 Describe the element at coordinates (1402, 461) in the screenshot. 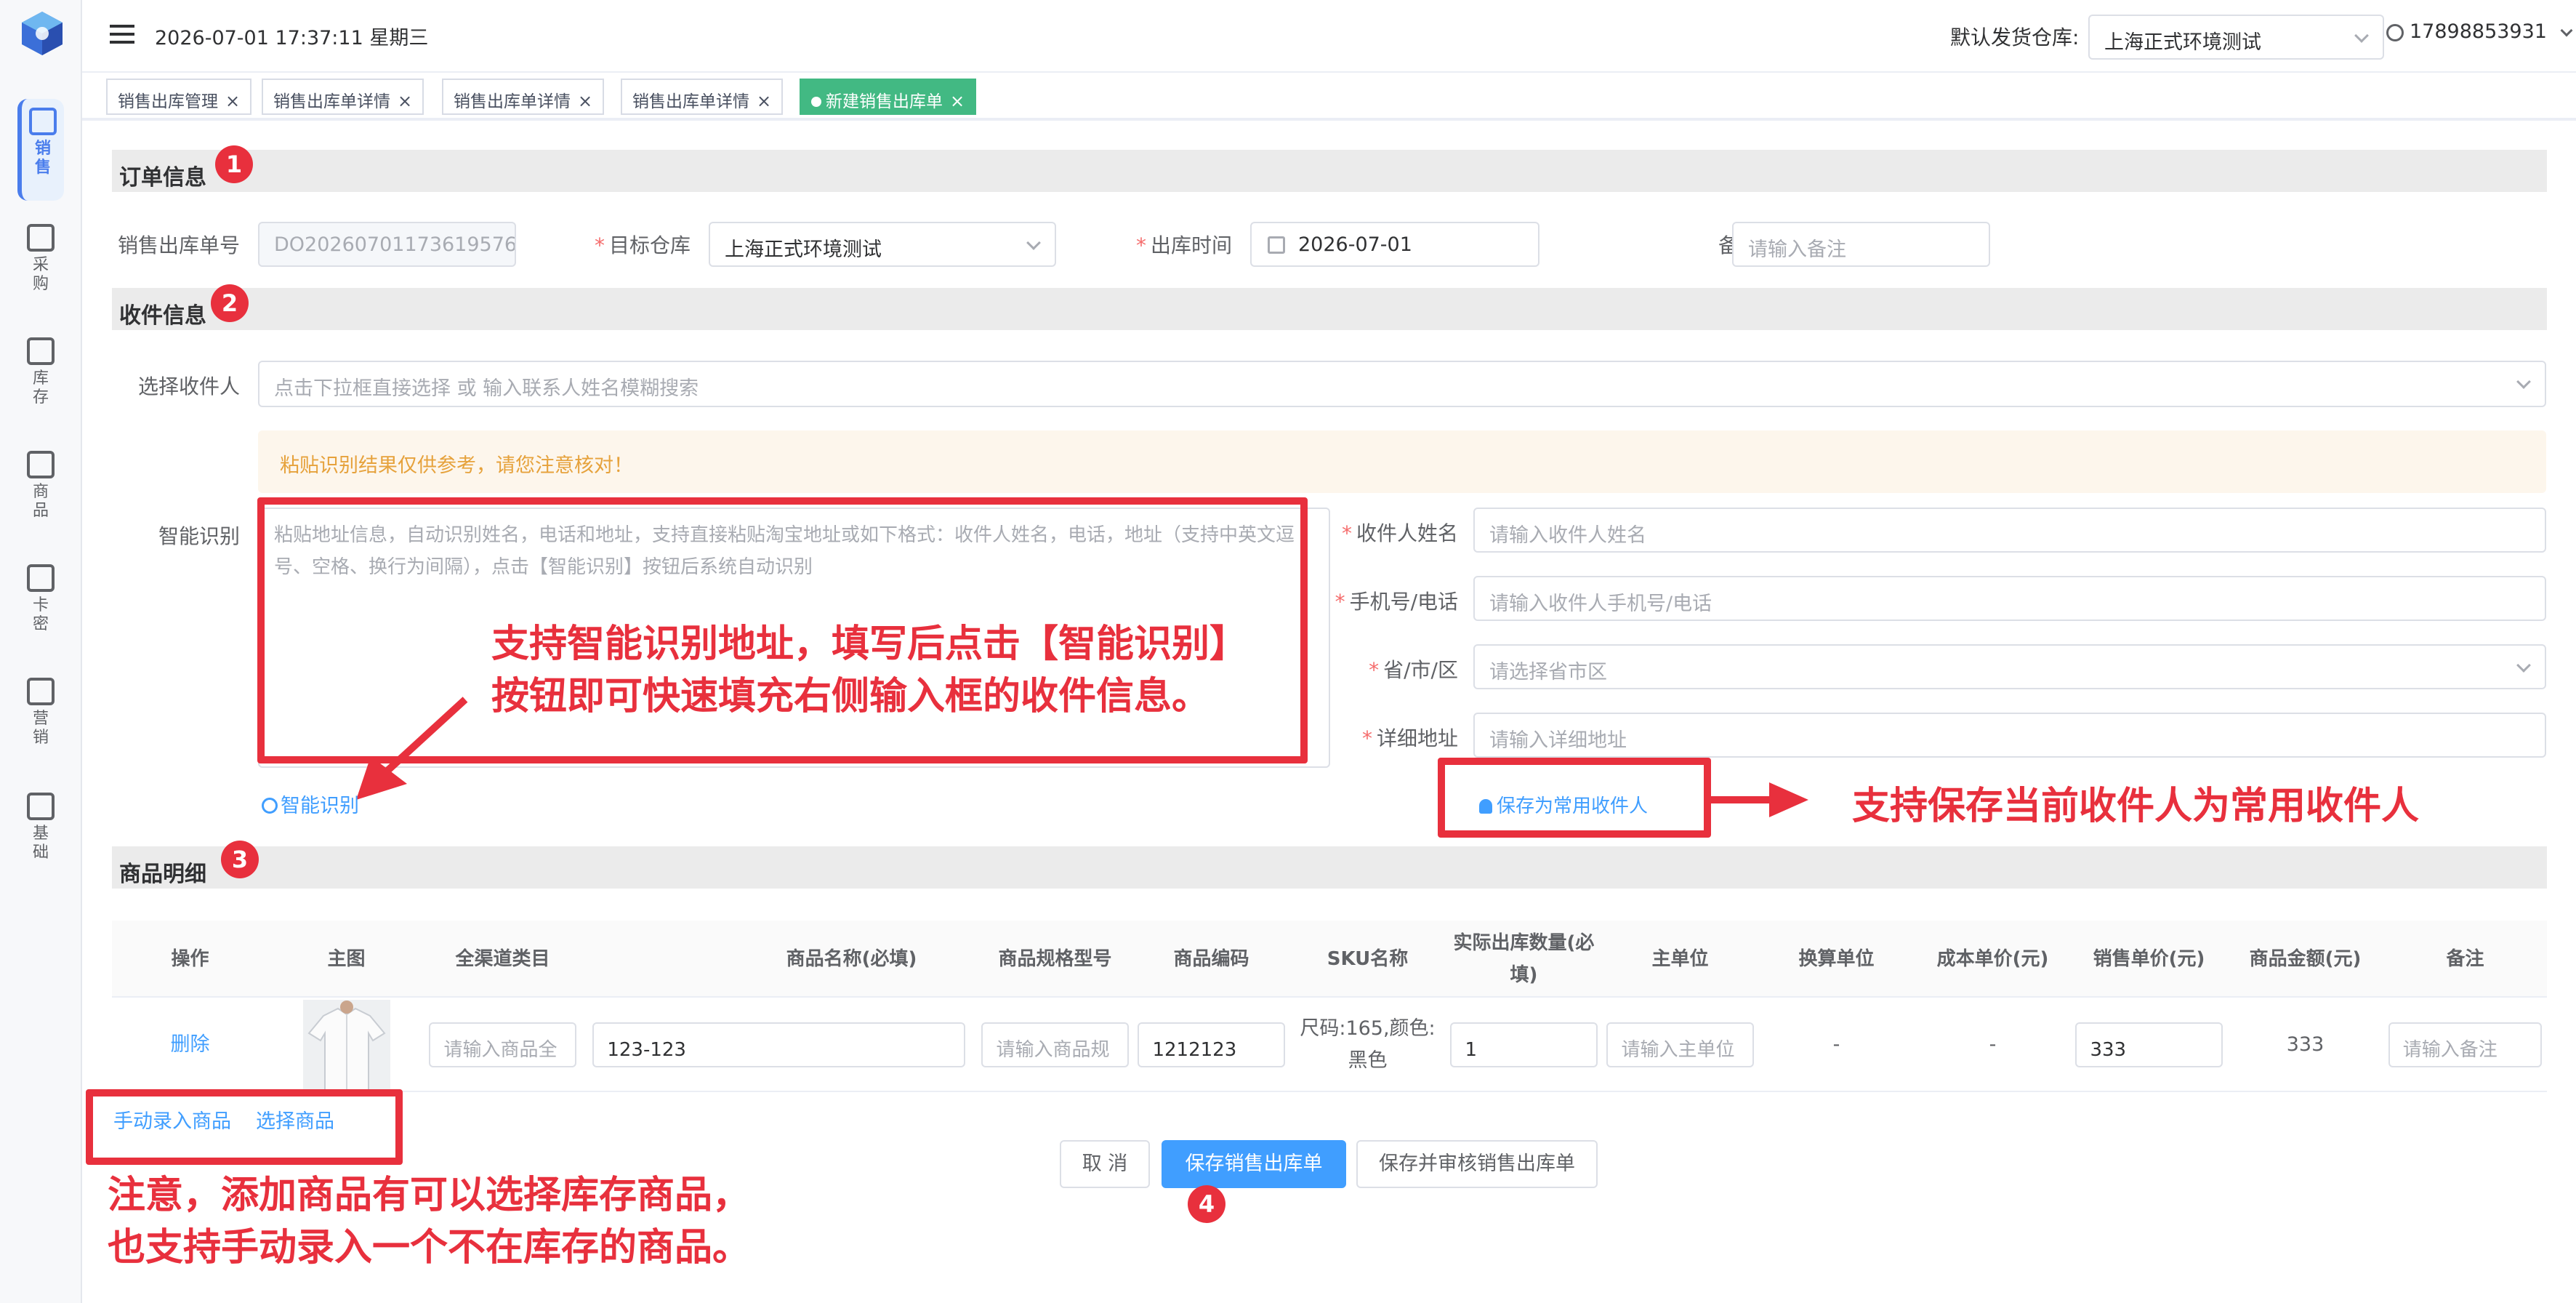

I see `paste-warning-alert: 粘贴识别结果仅供参考，请您注意核对！` at that location.